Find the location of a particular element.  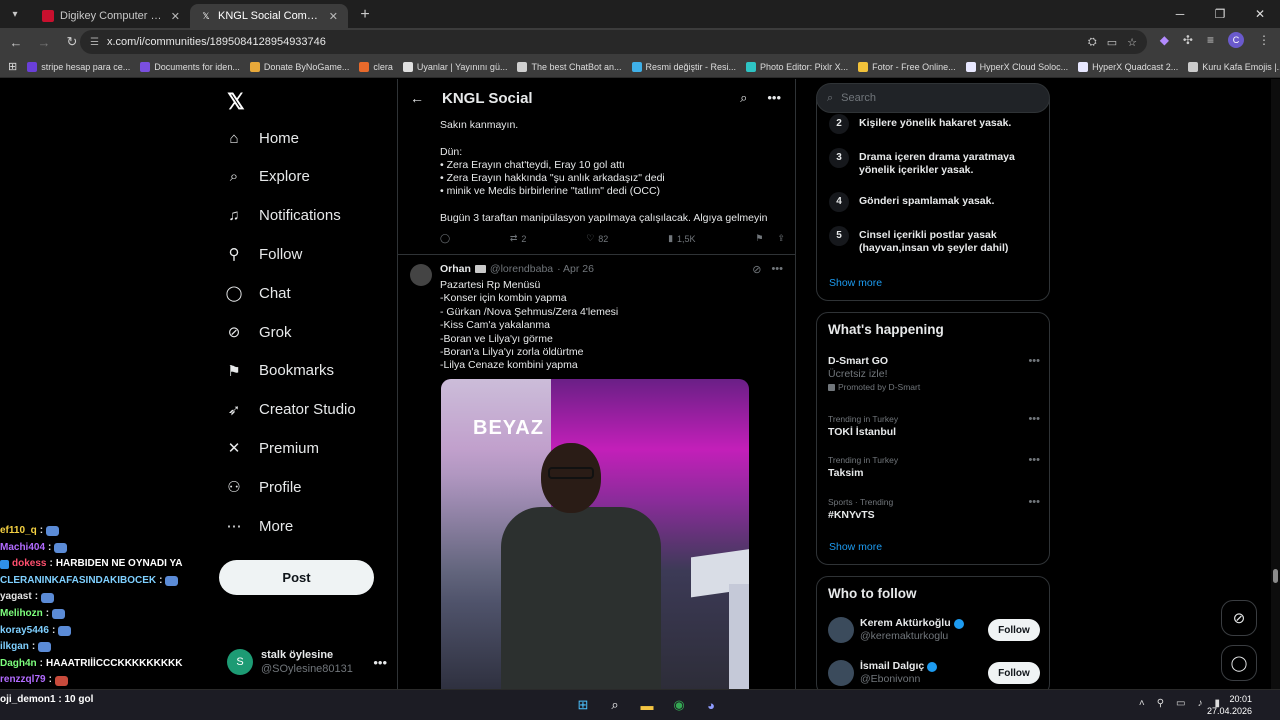

cast-icon: ▭ is located at coordinates (1112, 42).